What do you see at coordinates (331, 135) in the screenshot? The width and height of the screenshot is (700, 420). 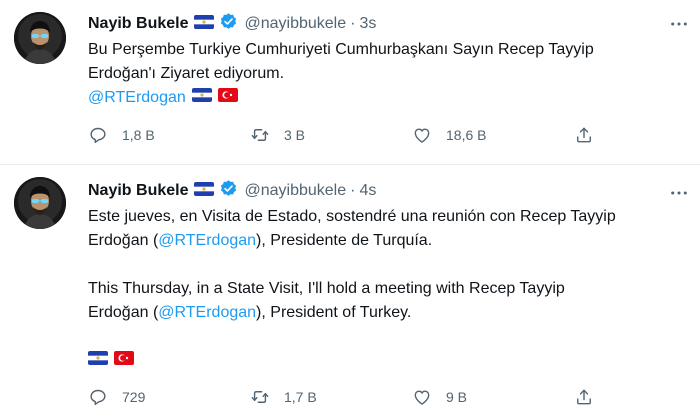 I see `retweet-button: 3 B` at bounding box center [331, 135].